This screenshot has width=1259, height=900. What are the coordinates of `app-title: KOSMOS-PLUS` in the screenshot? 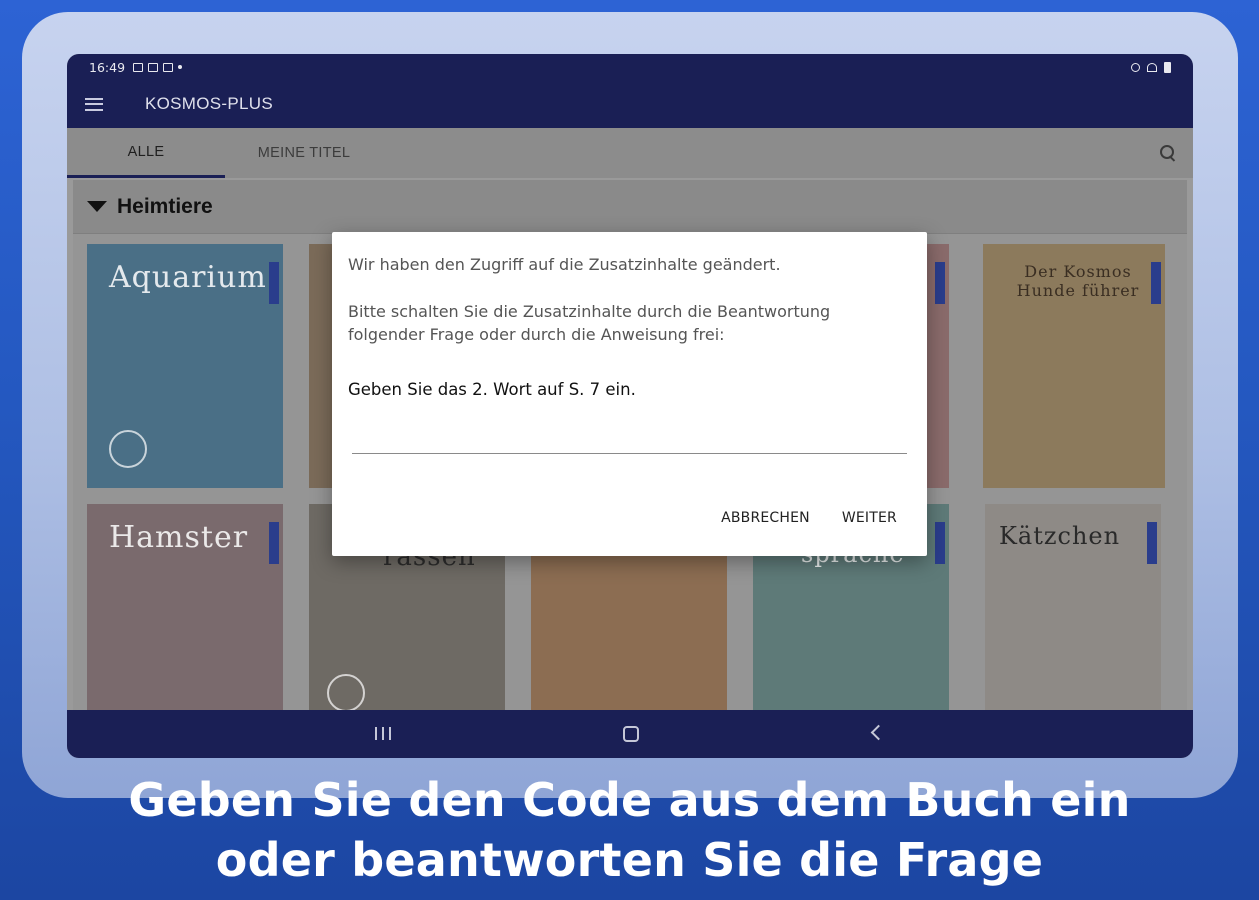 It's located at (209, 103).